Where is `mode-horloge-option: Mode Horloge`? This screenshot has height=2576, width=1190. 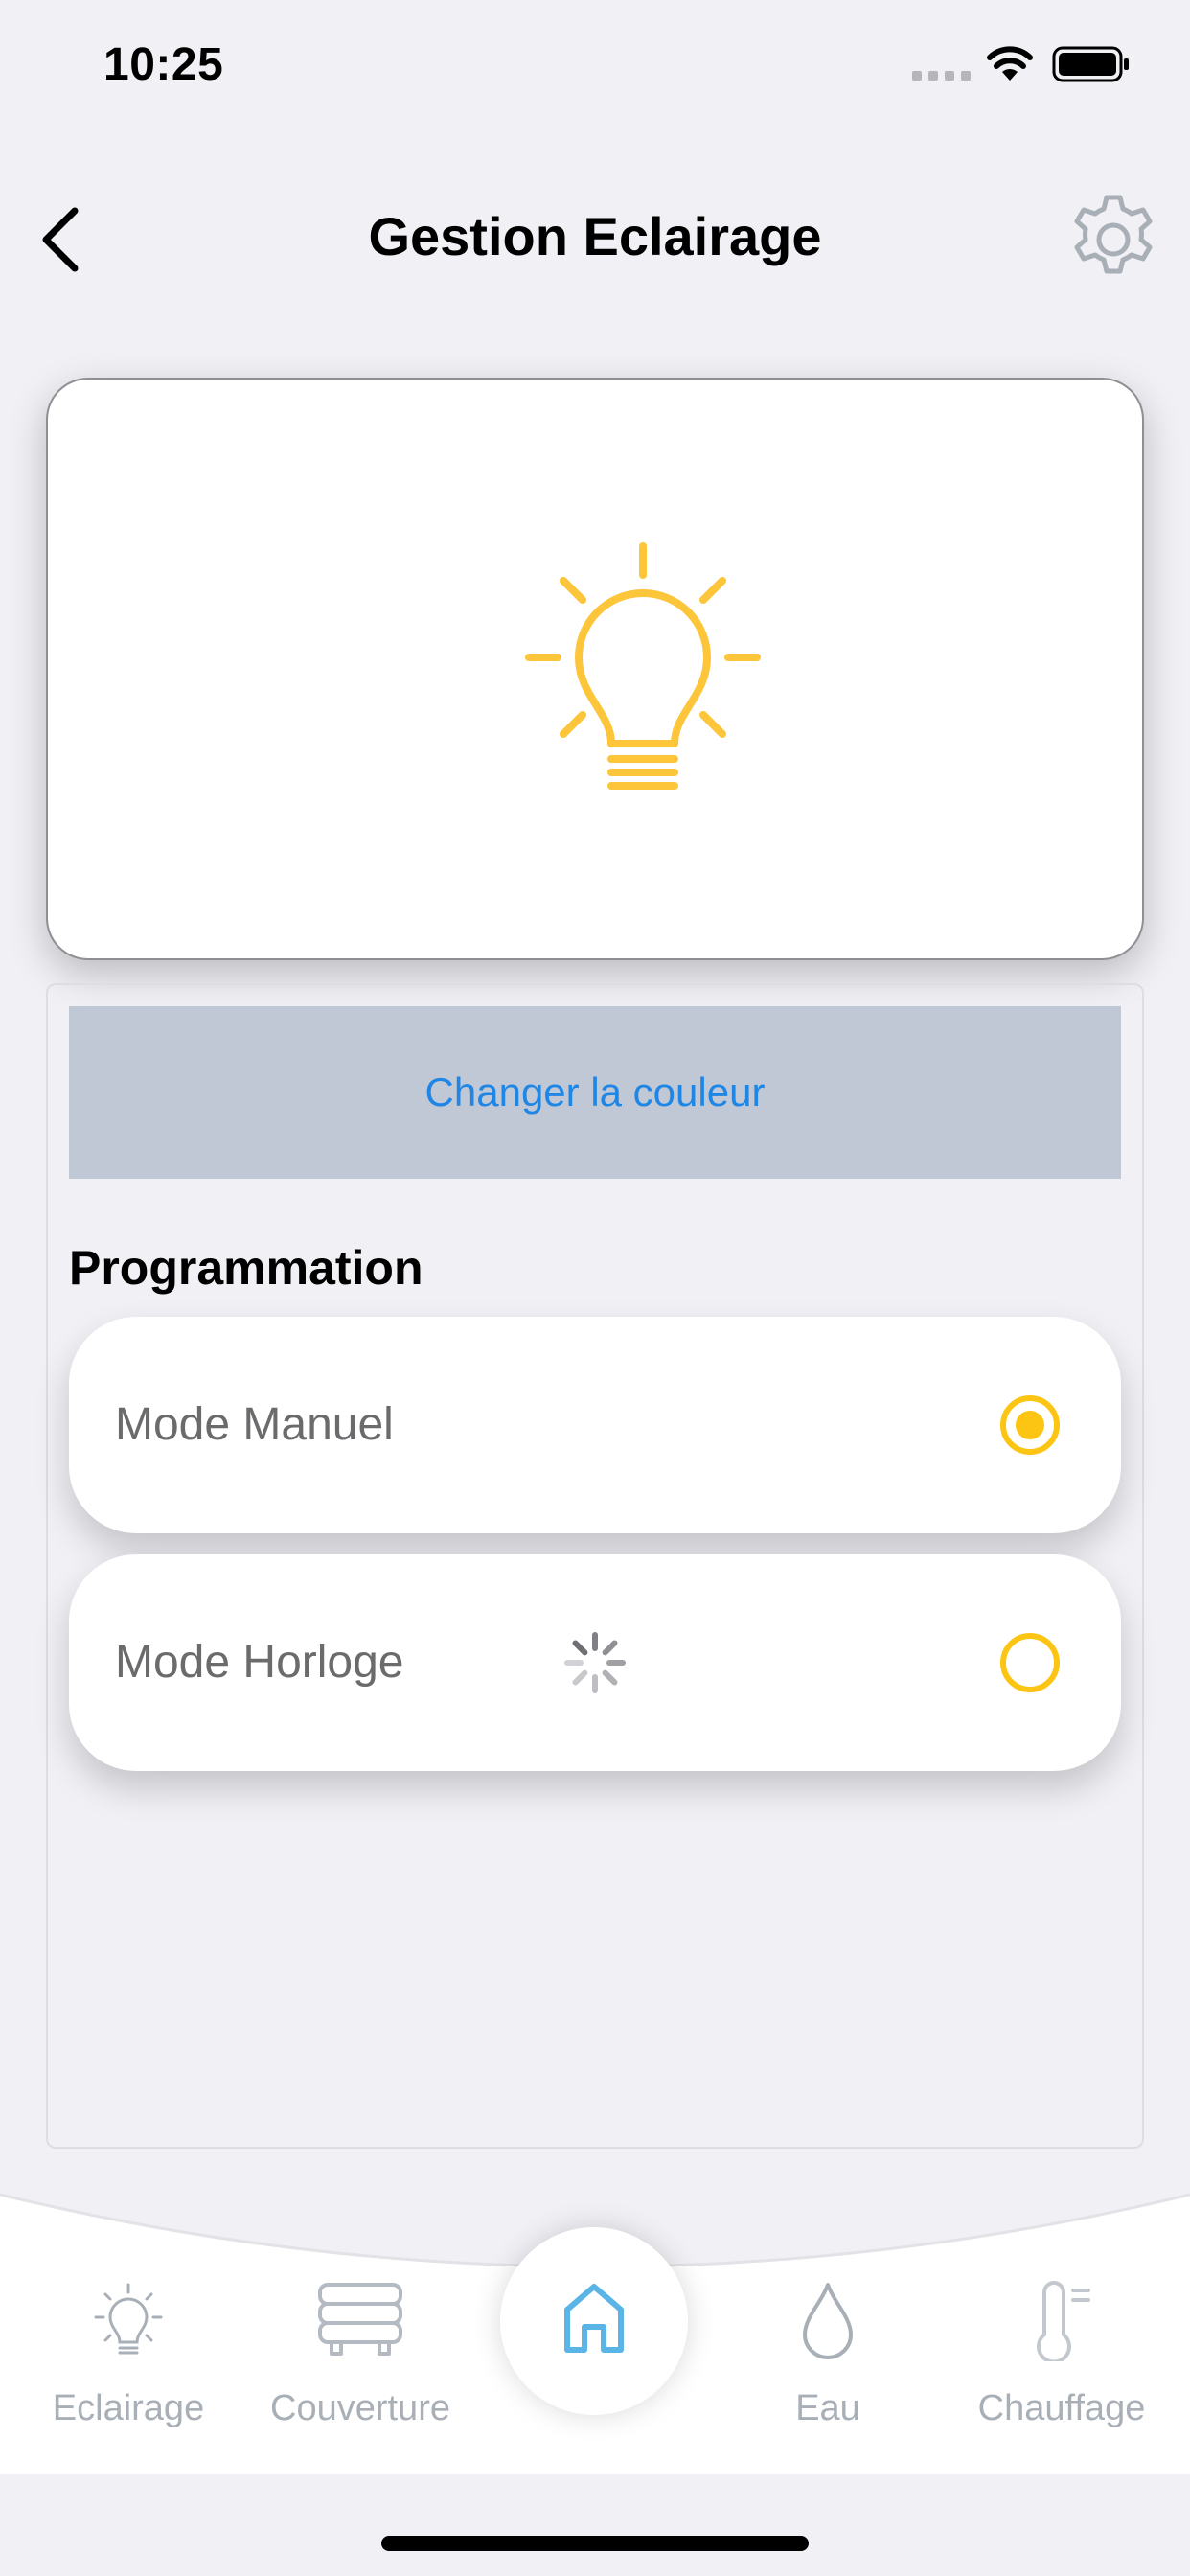 mode-horloge-option: Mode Horloge is located at coordinates (595, 1662).